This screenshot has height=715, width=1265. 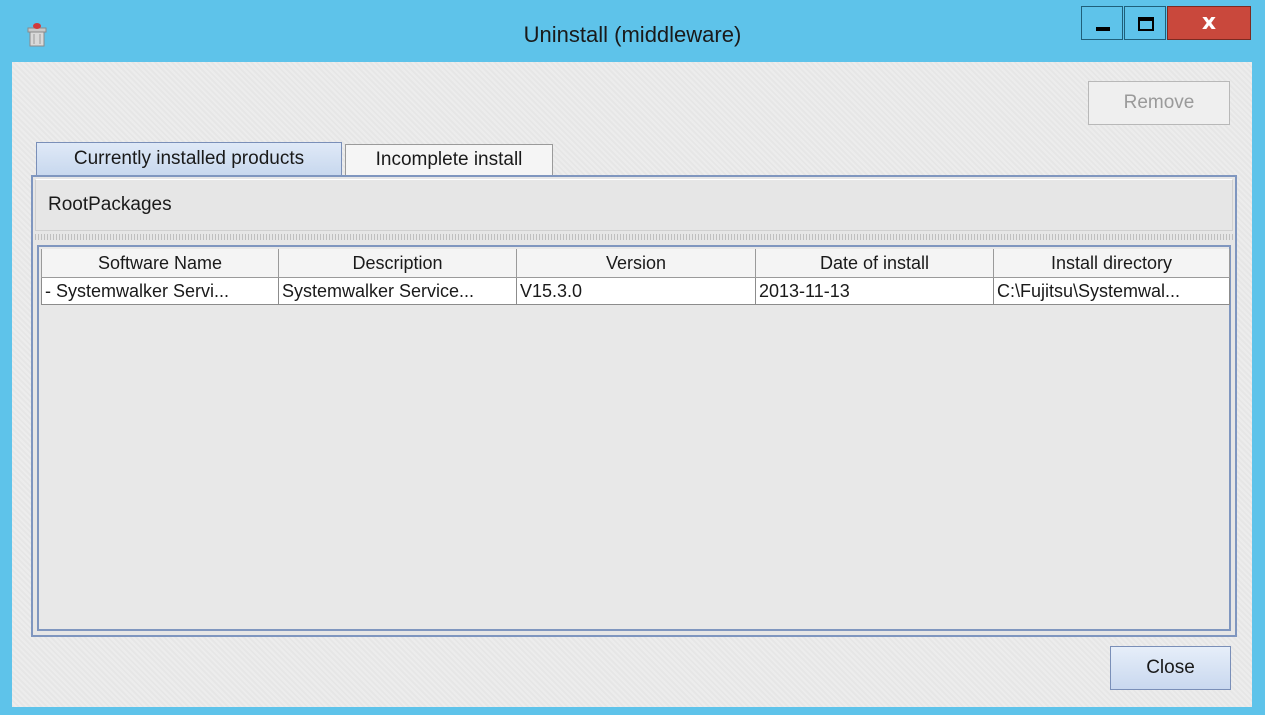 I want to click on close-window-button: x, so click(x=1209, y=23).